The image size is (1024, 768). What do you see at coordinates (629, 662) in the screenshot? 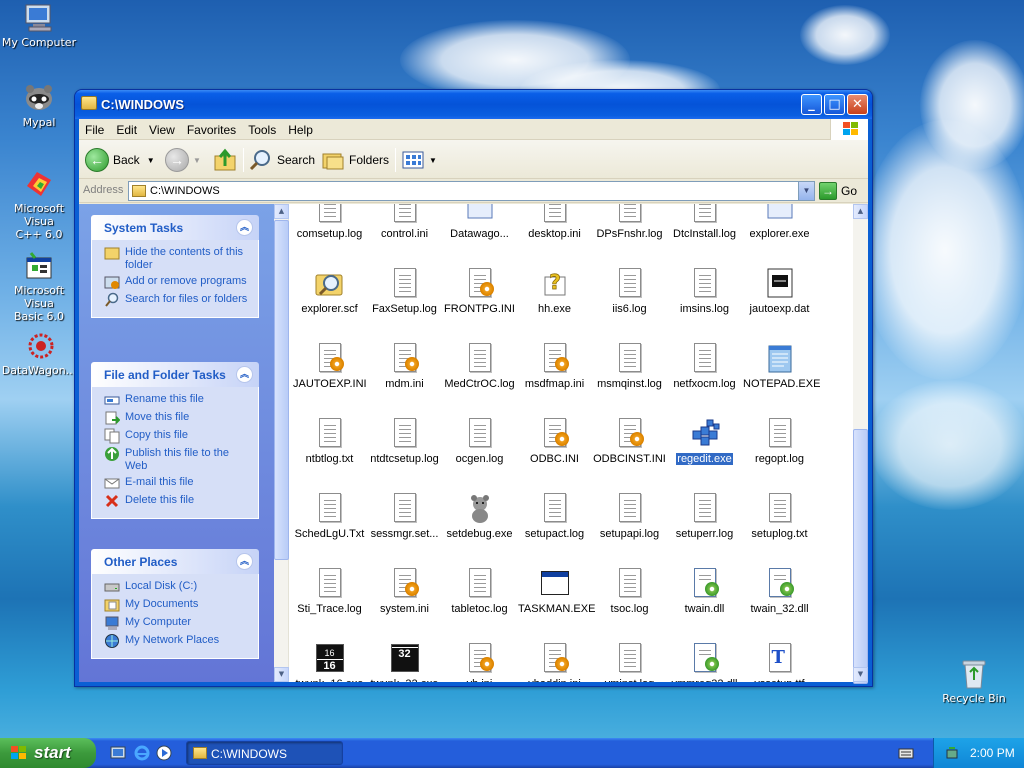
I see `file-item: vminst.log` at bounding box center [629, 662].